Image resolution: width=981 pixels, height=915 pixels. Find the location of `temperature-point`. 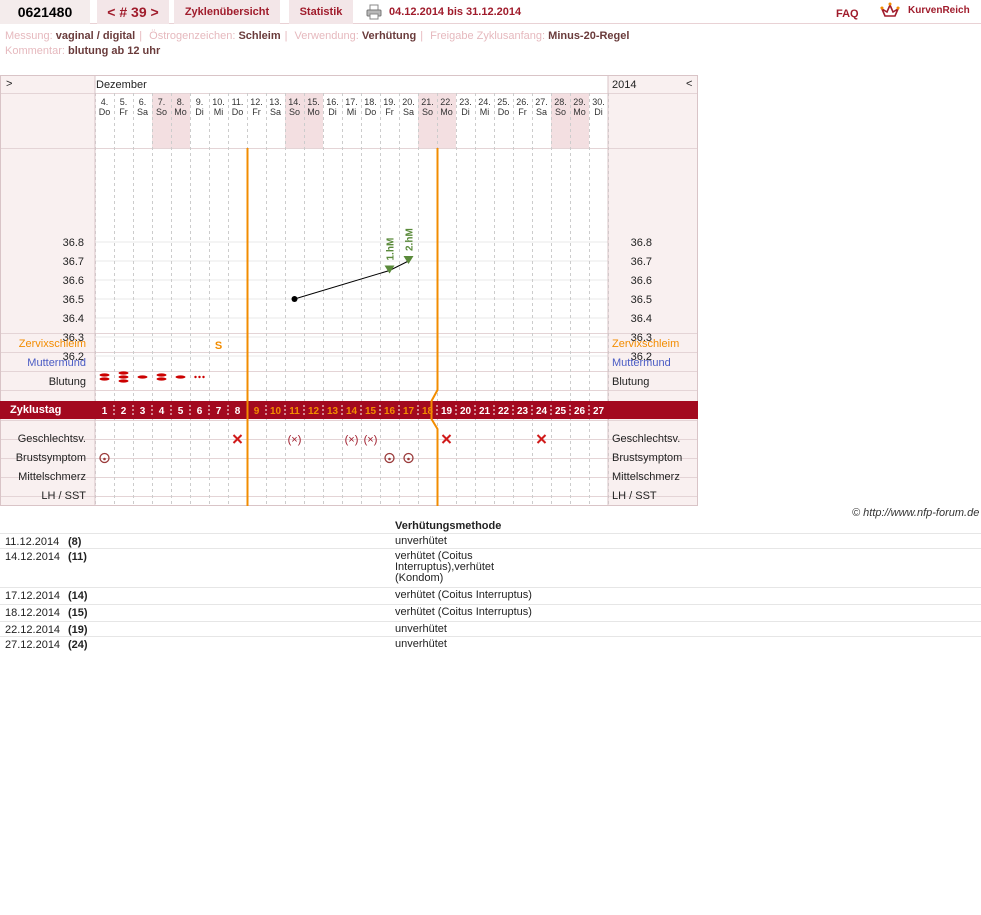

temperature-point is located at coordinates (294, 299).